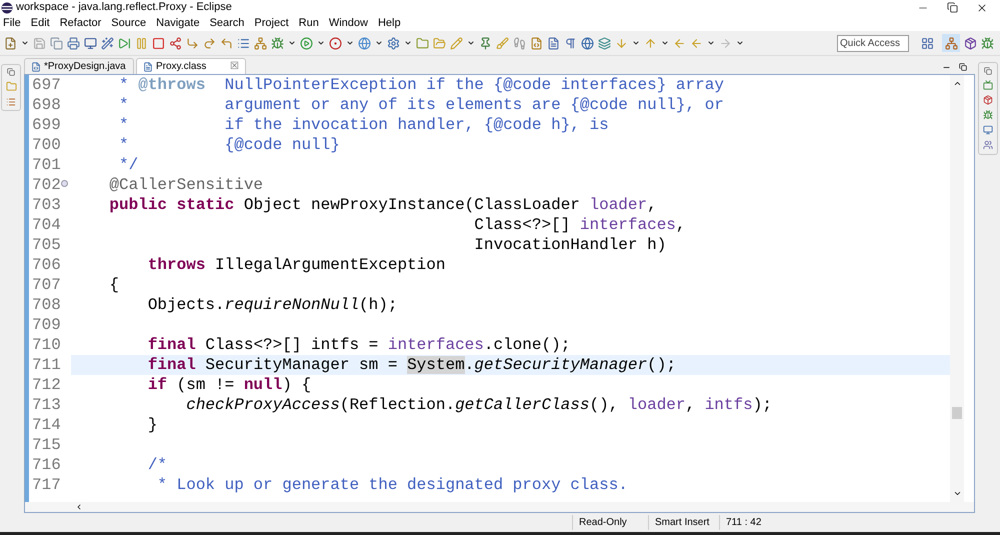 This screenshot has width=1000, height=535. Describe the element at coordinates (987, 130) in the screenshot. I see `console-icon` at that location.